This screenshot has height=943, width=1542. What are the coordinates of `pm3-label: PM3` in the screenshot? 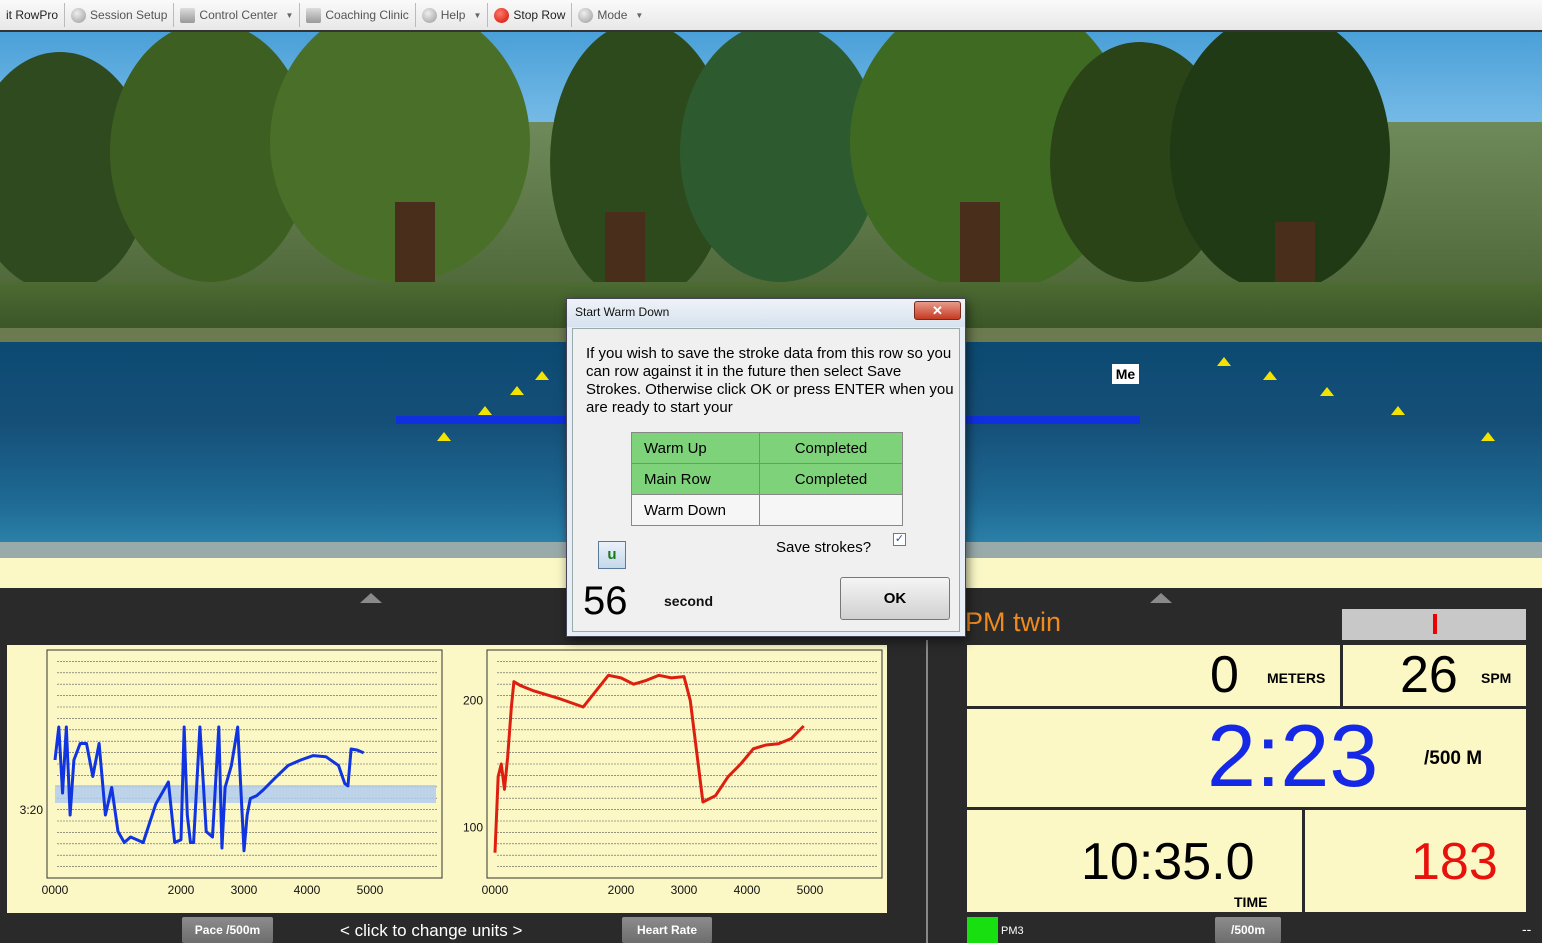 It's located at (1012, 931).